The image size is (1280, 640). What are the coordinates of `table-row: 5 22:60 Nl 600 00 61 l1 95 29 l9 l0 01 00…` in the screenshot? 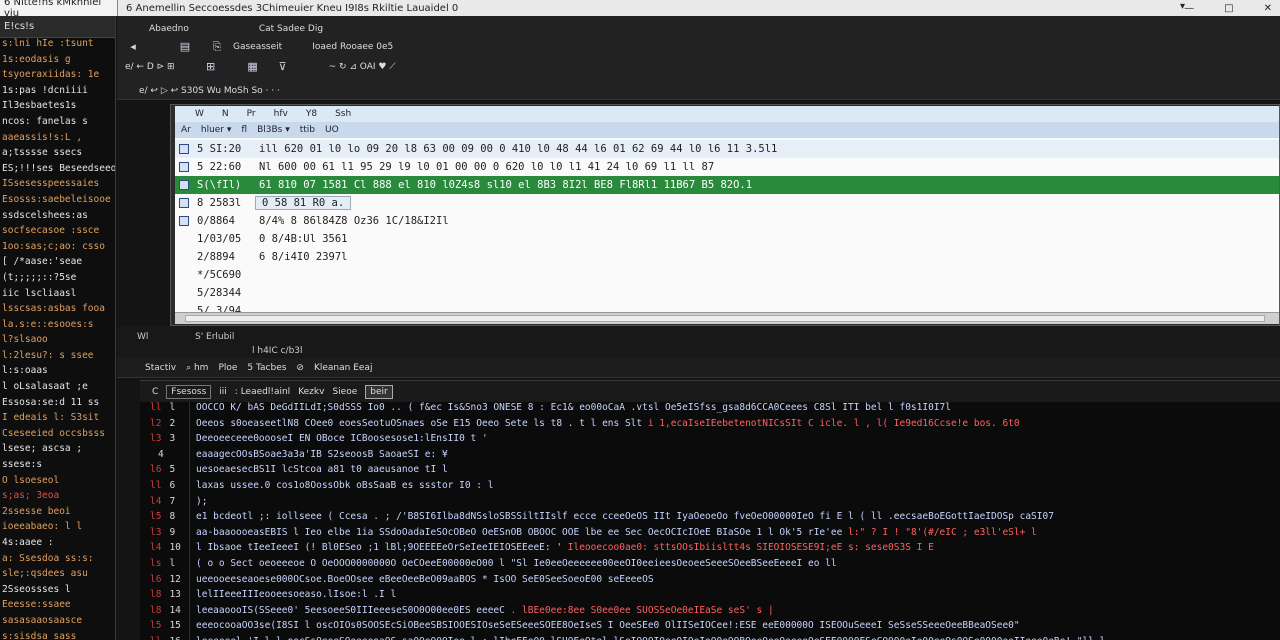 It's located at (727, 167).